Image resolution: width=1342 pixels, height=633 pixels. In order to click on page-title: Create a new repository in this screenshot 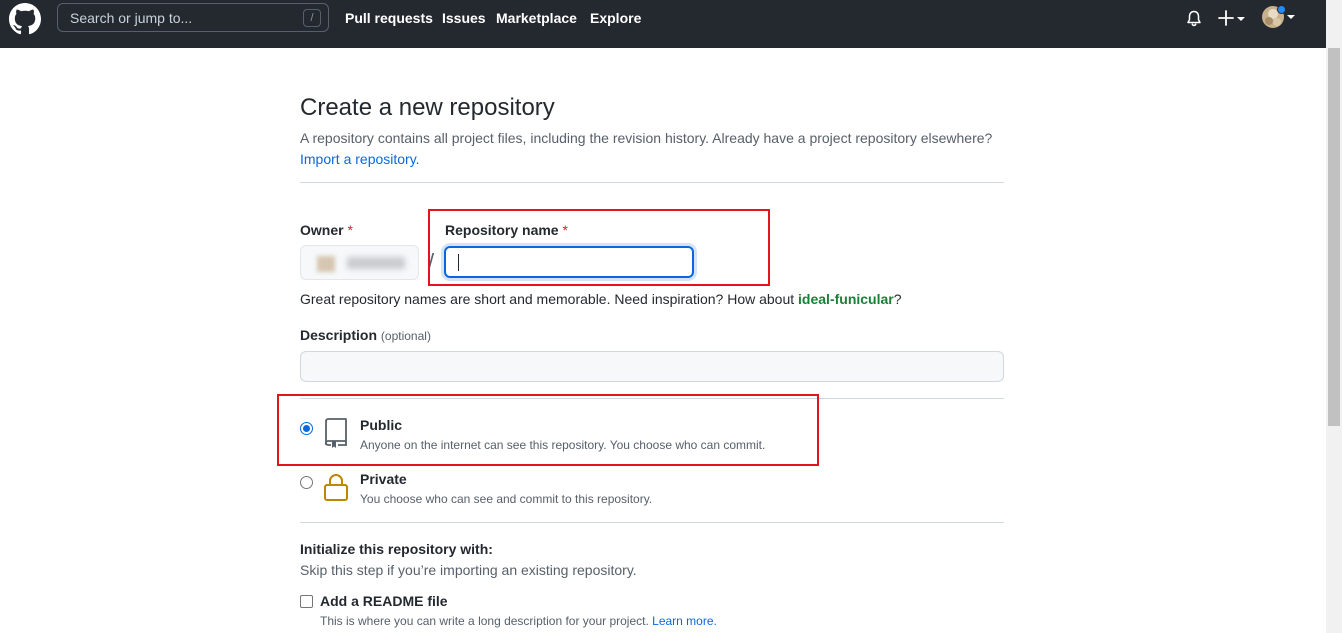, I will do `click(427, 107)`.